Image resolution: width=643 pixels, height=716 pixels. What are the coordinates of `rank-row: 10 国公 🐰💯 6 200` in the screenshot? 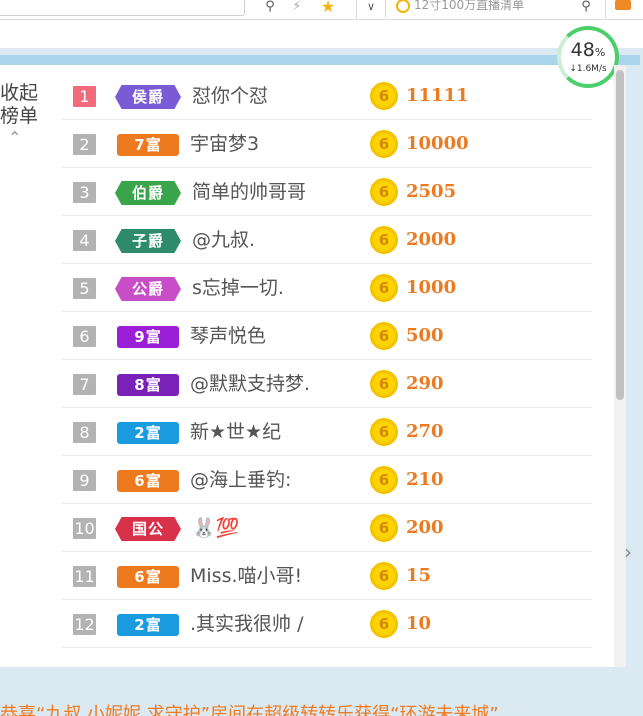 It's located at (327, 528).